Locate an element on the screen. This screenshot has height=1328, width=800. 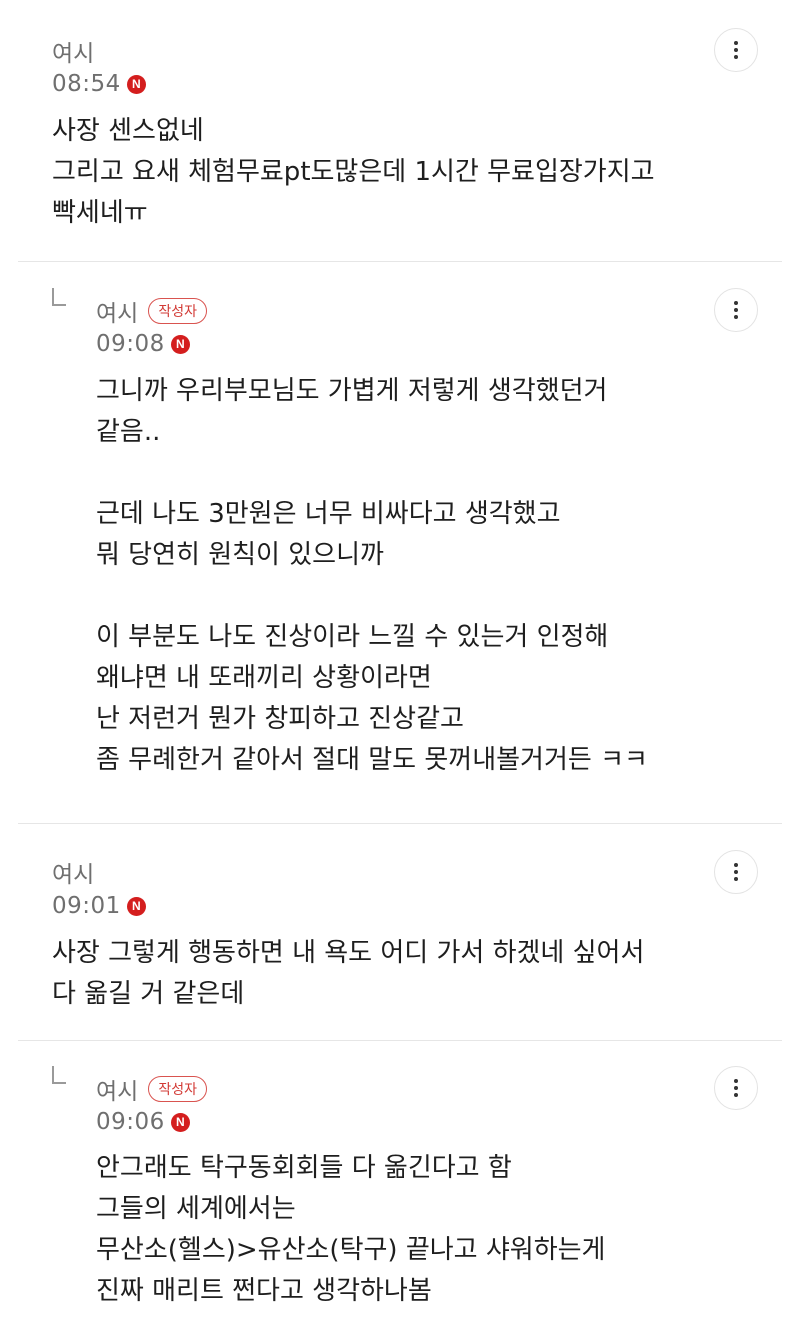
comment-line: 그들의 세계에서는 is located at coordinates (196, 1209).